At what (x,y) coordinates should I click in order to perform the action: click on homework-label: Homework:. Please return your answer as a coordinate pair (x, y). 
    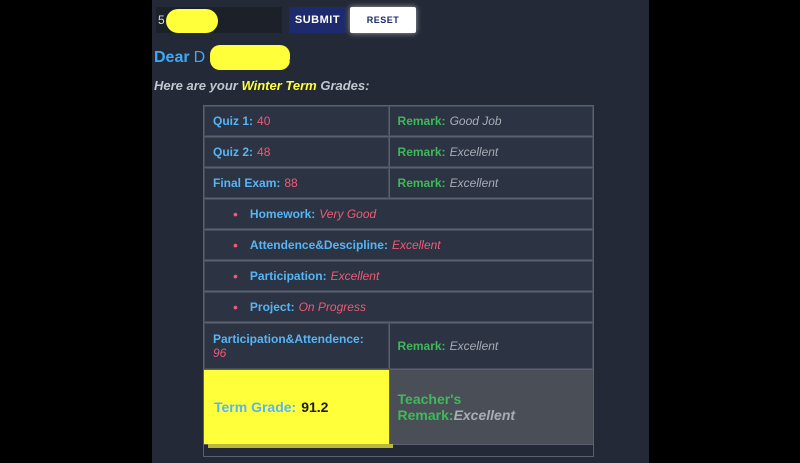
    Looking at the image, I should click on (282, 214).